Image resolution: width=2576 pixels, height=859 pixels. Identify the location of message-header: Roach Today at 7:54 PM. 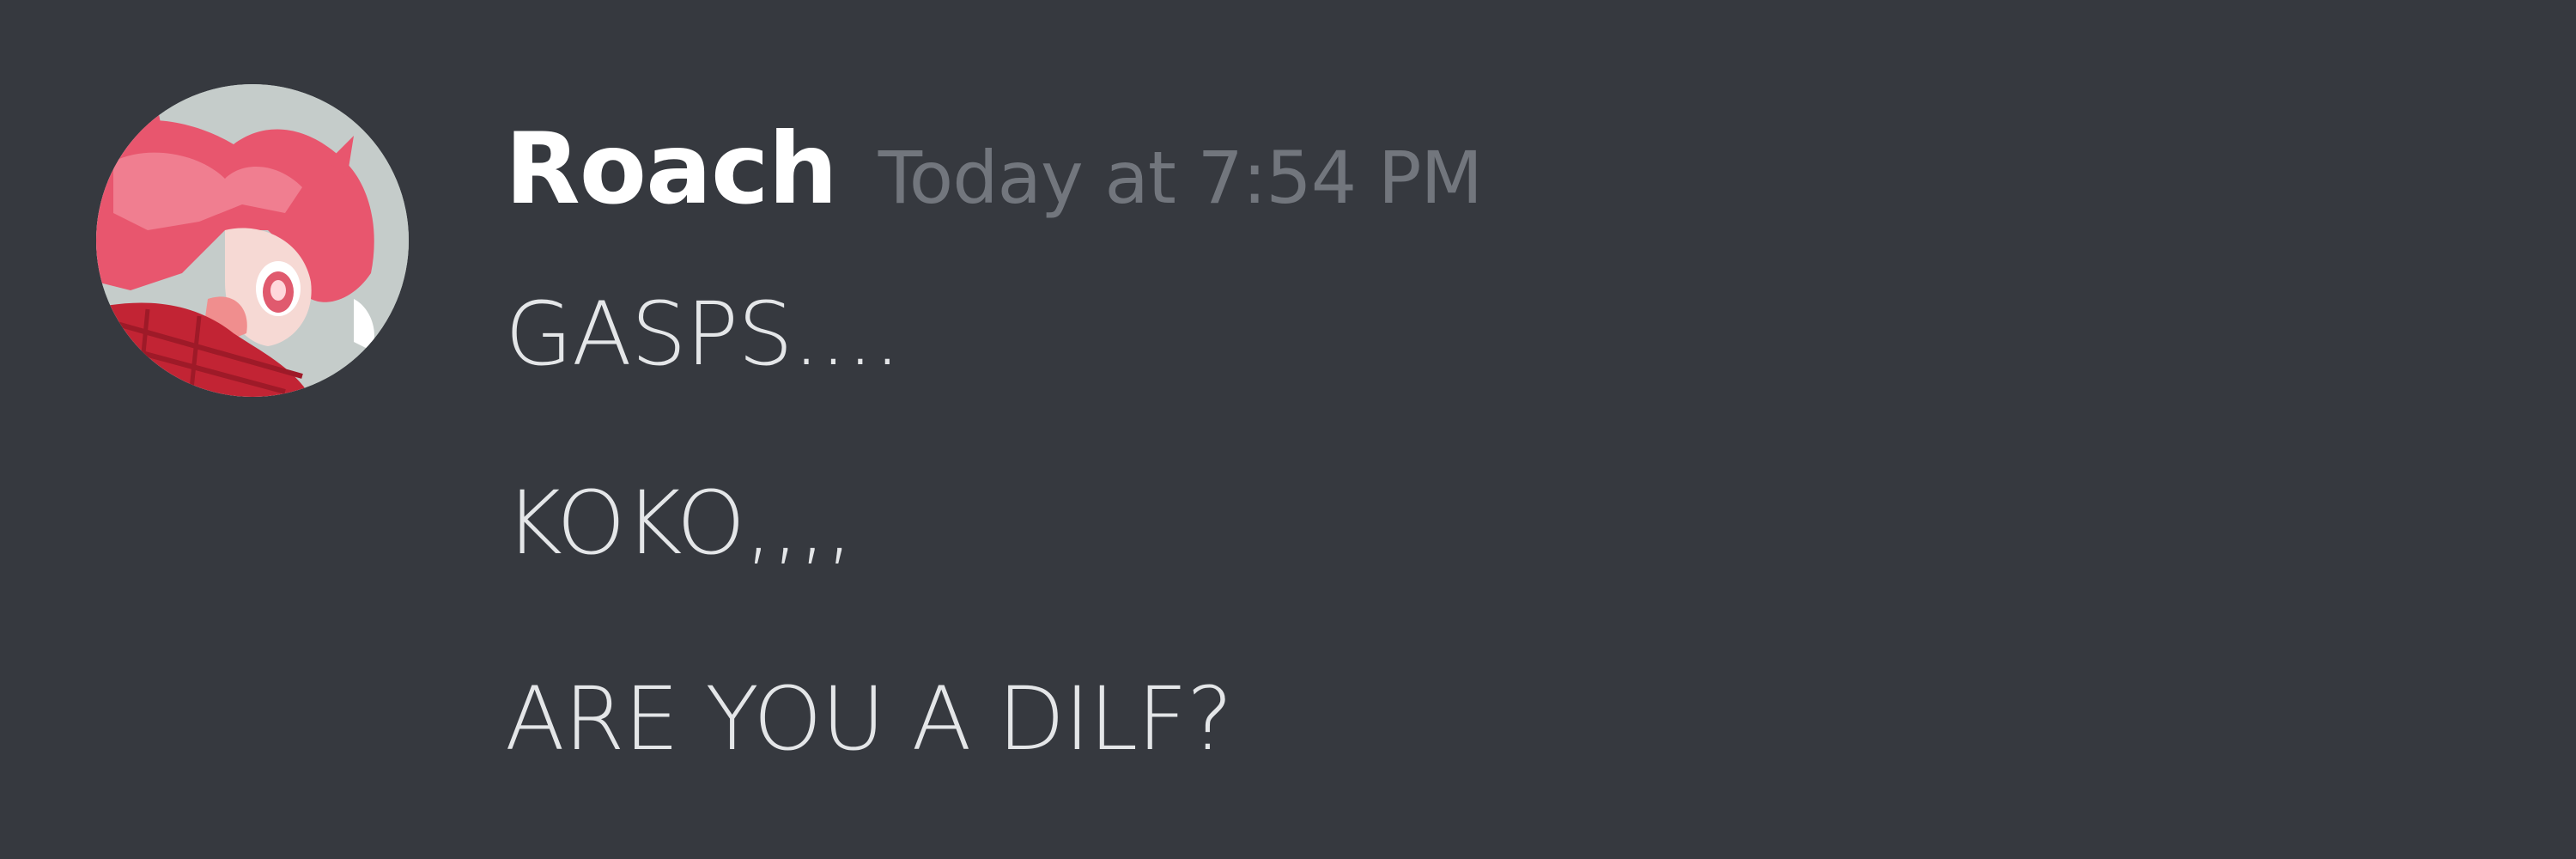
(994, 177).